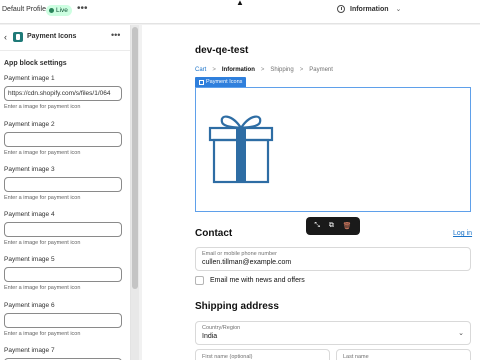 The width and height of the screenshot is (480, 360). Describe the element at coordinates (29, 350) in the screenshot. I see `field-label: Payment image 7` at that location.